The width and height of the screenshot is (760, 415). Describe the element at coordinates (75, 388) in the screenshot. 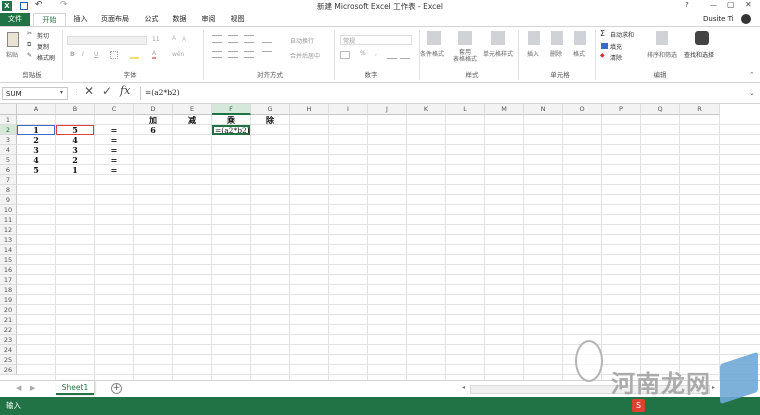

I see `tab-sheet1: Sheet1` at that location.